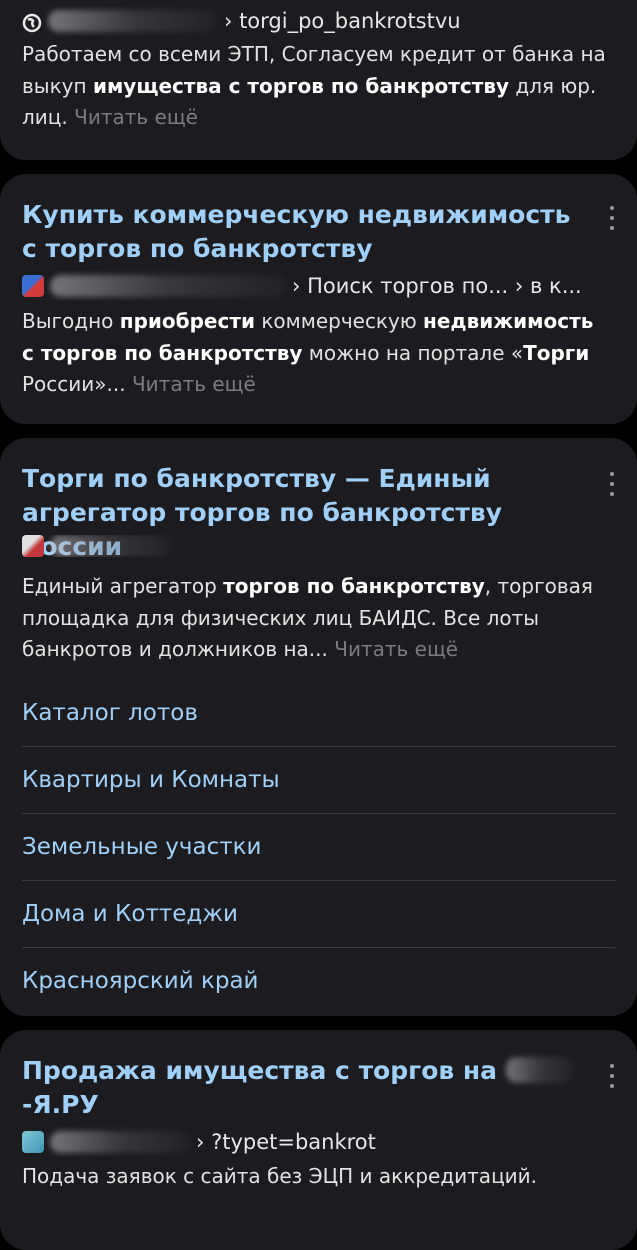  I want to click on result-title-text: Продажа имущества с торгов на, so click(264, 1070).